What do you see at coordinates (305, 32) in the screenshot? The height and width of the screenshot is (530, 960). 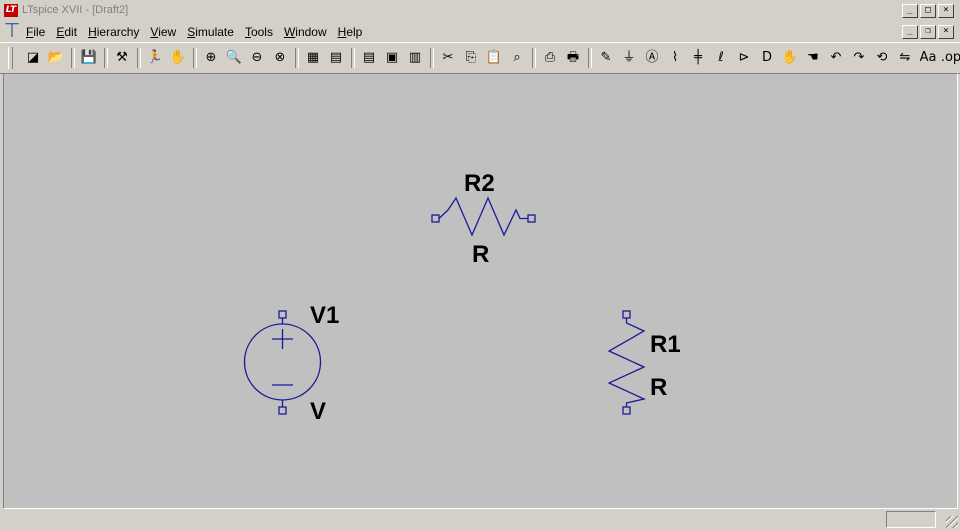 I see `menu-window: Window` at bounding box center [305, 32].